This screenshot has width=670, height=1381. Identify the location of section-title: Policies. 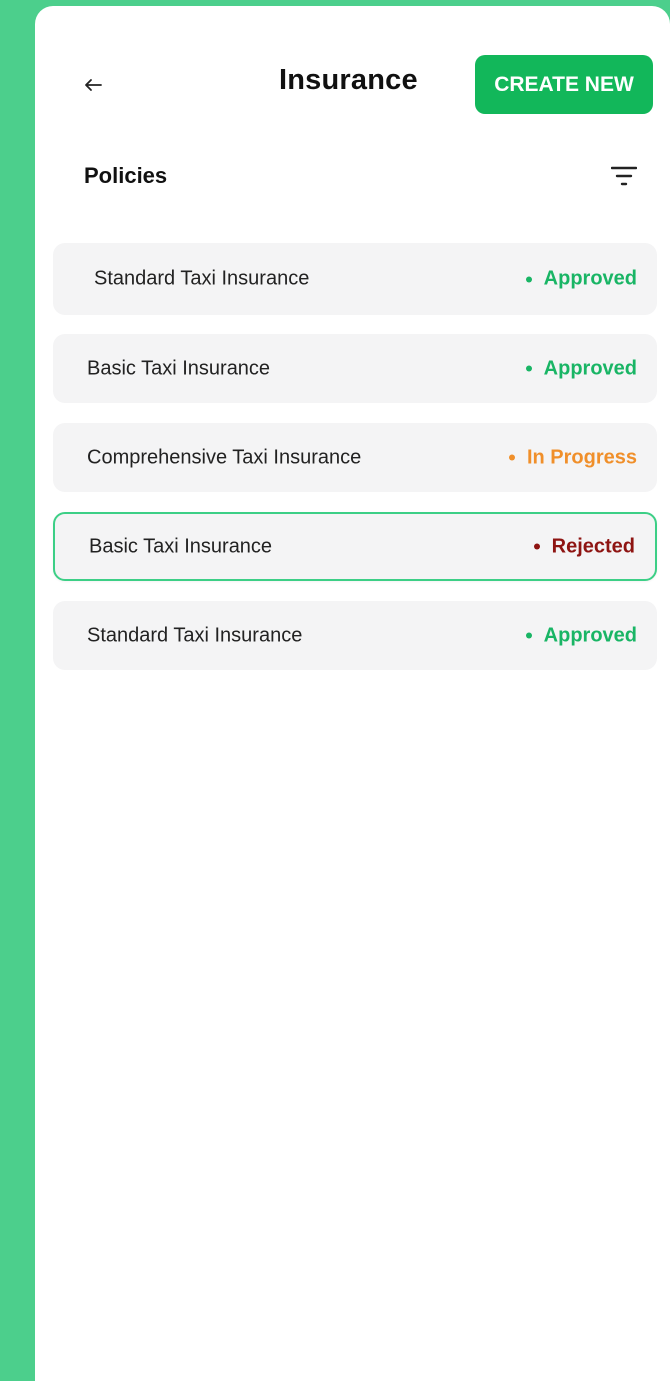
(126, 175).